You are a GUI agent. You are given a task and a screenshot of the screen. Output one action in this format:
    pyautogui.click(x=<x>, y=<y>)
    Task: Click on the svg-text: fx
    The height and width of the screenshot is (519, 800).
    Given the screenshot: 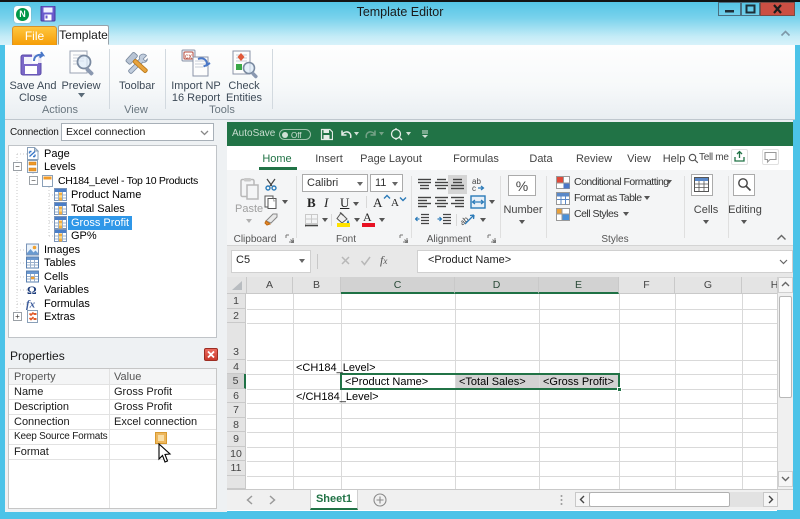 What is the action you would take?
    pyautogui.click(x=31, y=304)
    